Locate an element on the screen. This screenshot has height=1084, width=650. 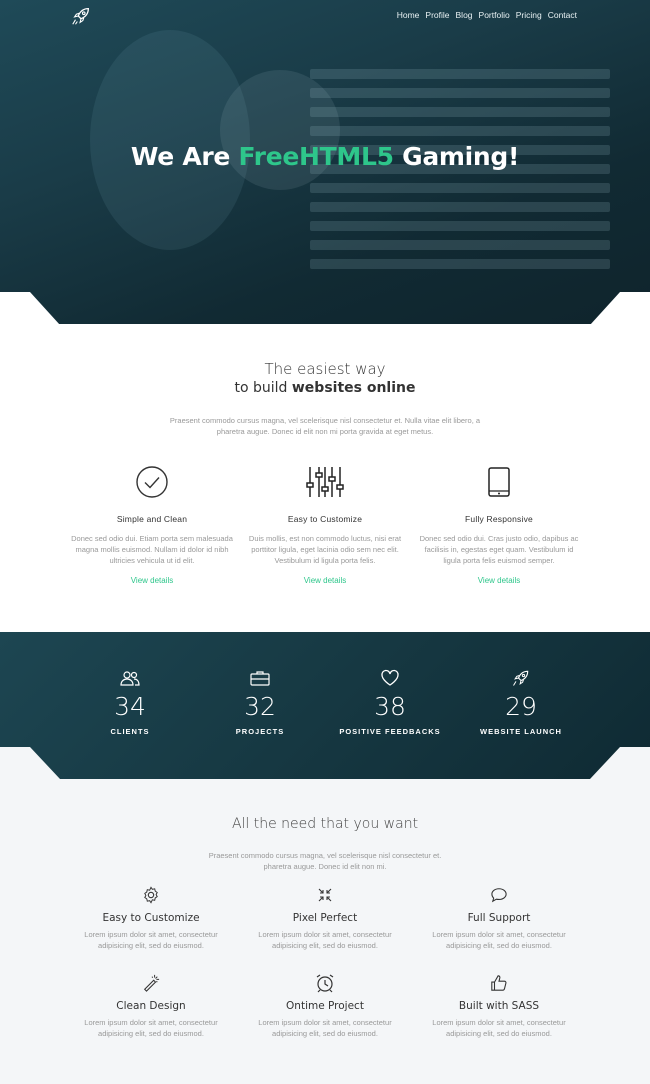
intro-title: The easiest way is located at coordinates (325, 369).